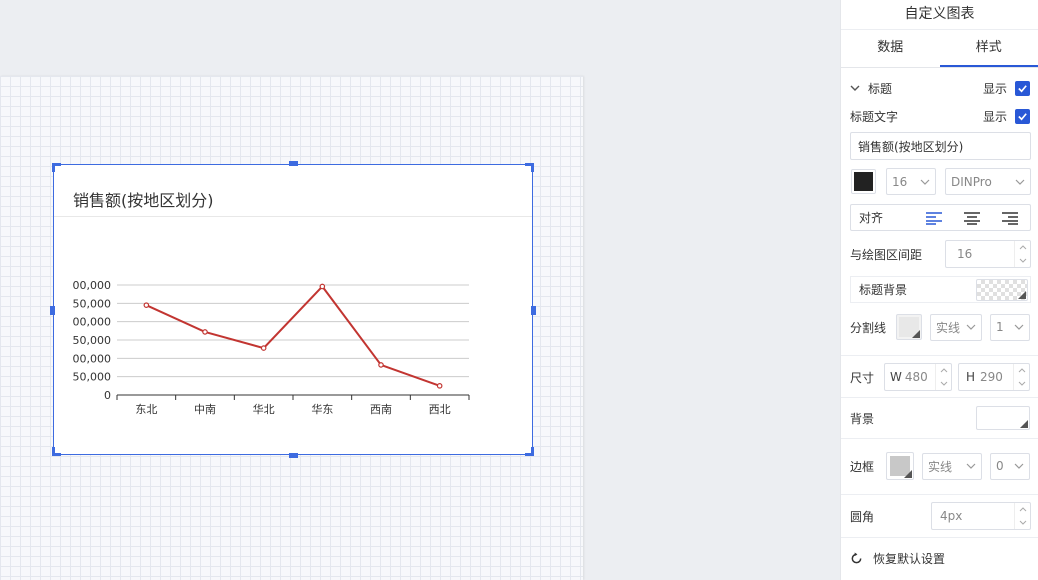 This screenshot has height=580, width=1038. Describe the element at coordinates (988, 181) in the screenshot. I see `font-family-select: DINPro` at that location.